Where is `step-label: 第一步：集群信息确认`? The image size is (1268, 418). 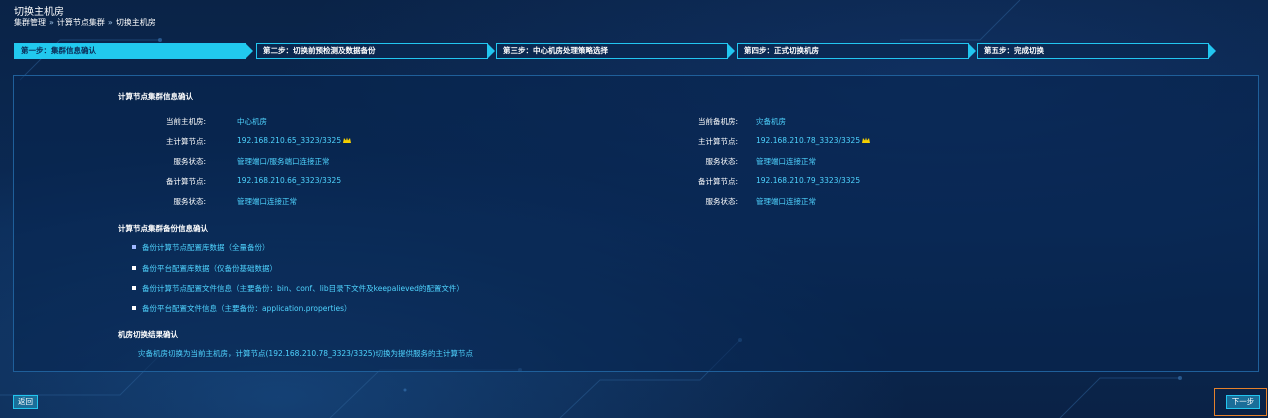 step-label: 第一步：集群信息确认 is located at coordinates (58, 50).